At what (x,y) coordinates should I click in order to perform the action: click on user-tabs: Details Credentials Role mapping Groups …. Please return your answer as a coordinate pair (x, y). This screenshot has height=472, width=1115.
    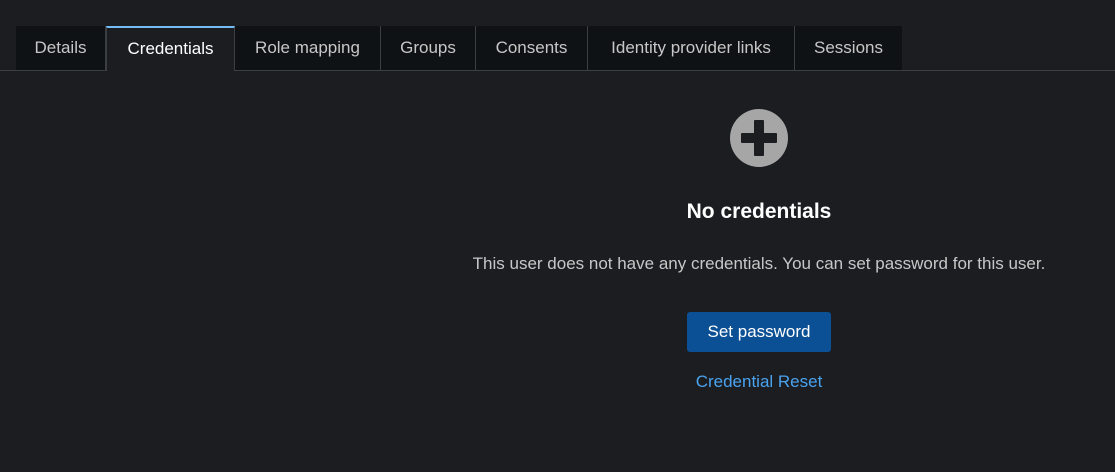
    Looking at the image, I should click on (459, 48).